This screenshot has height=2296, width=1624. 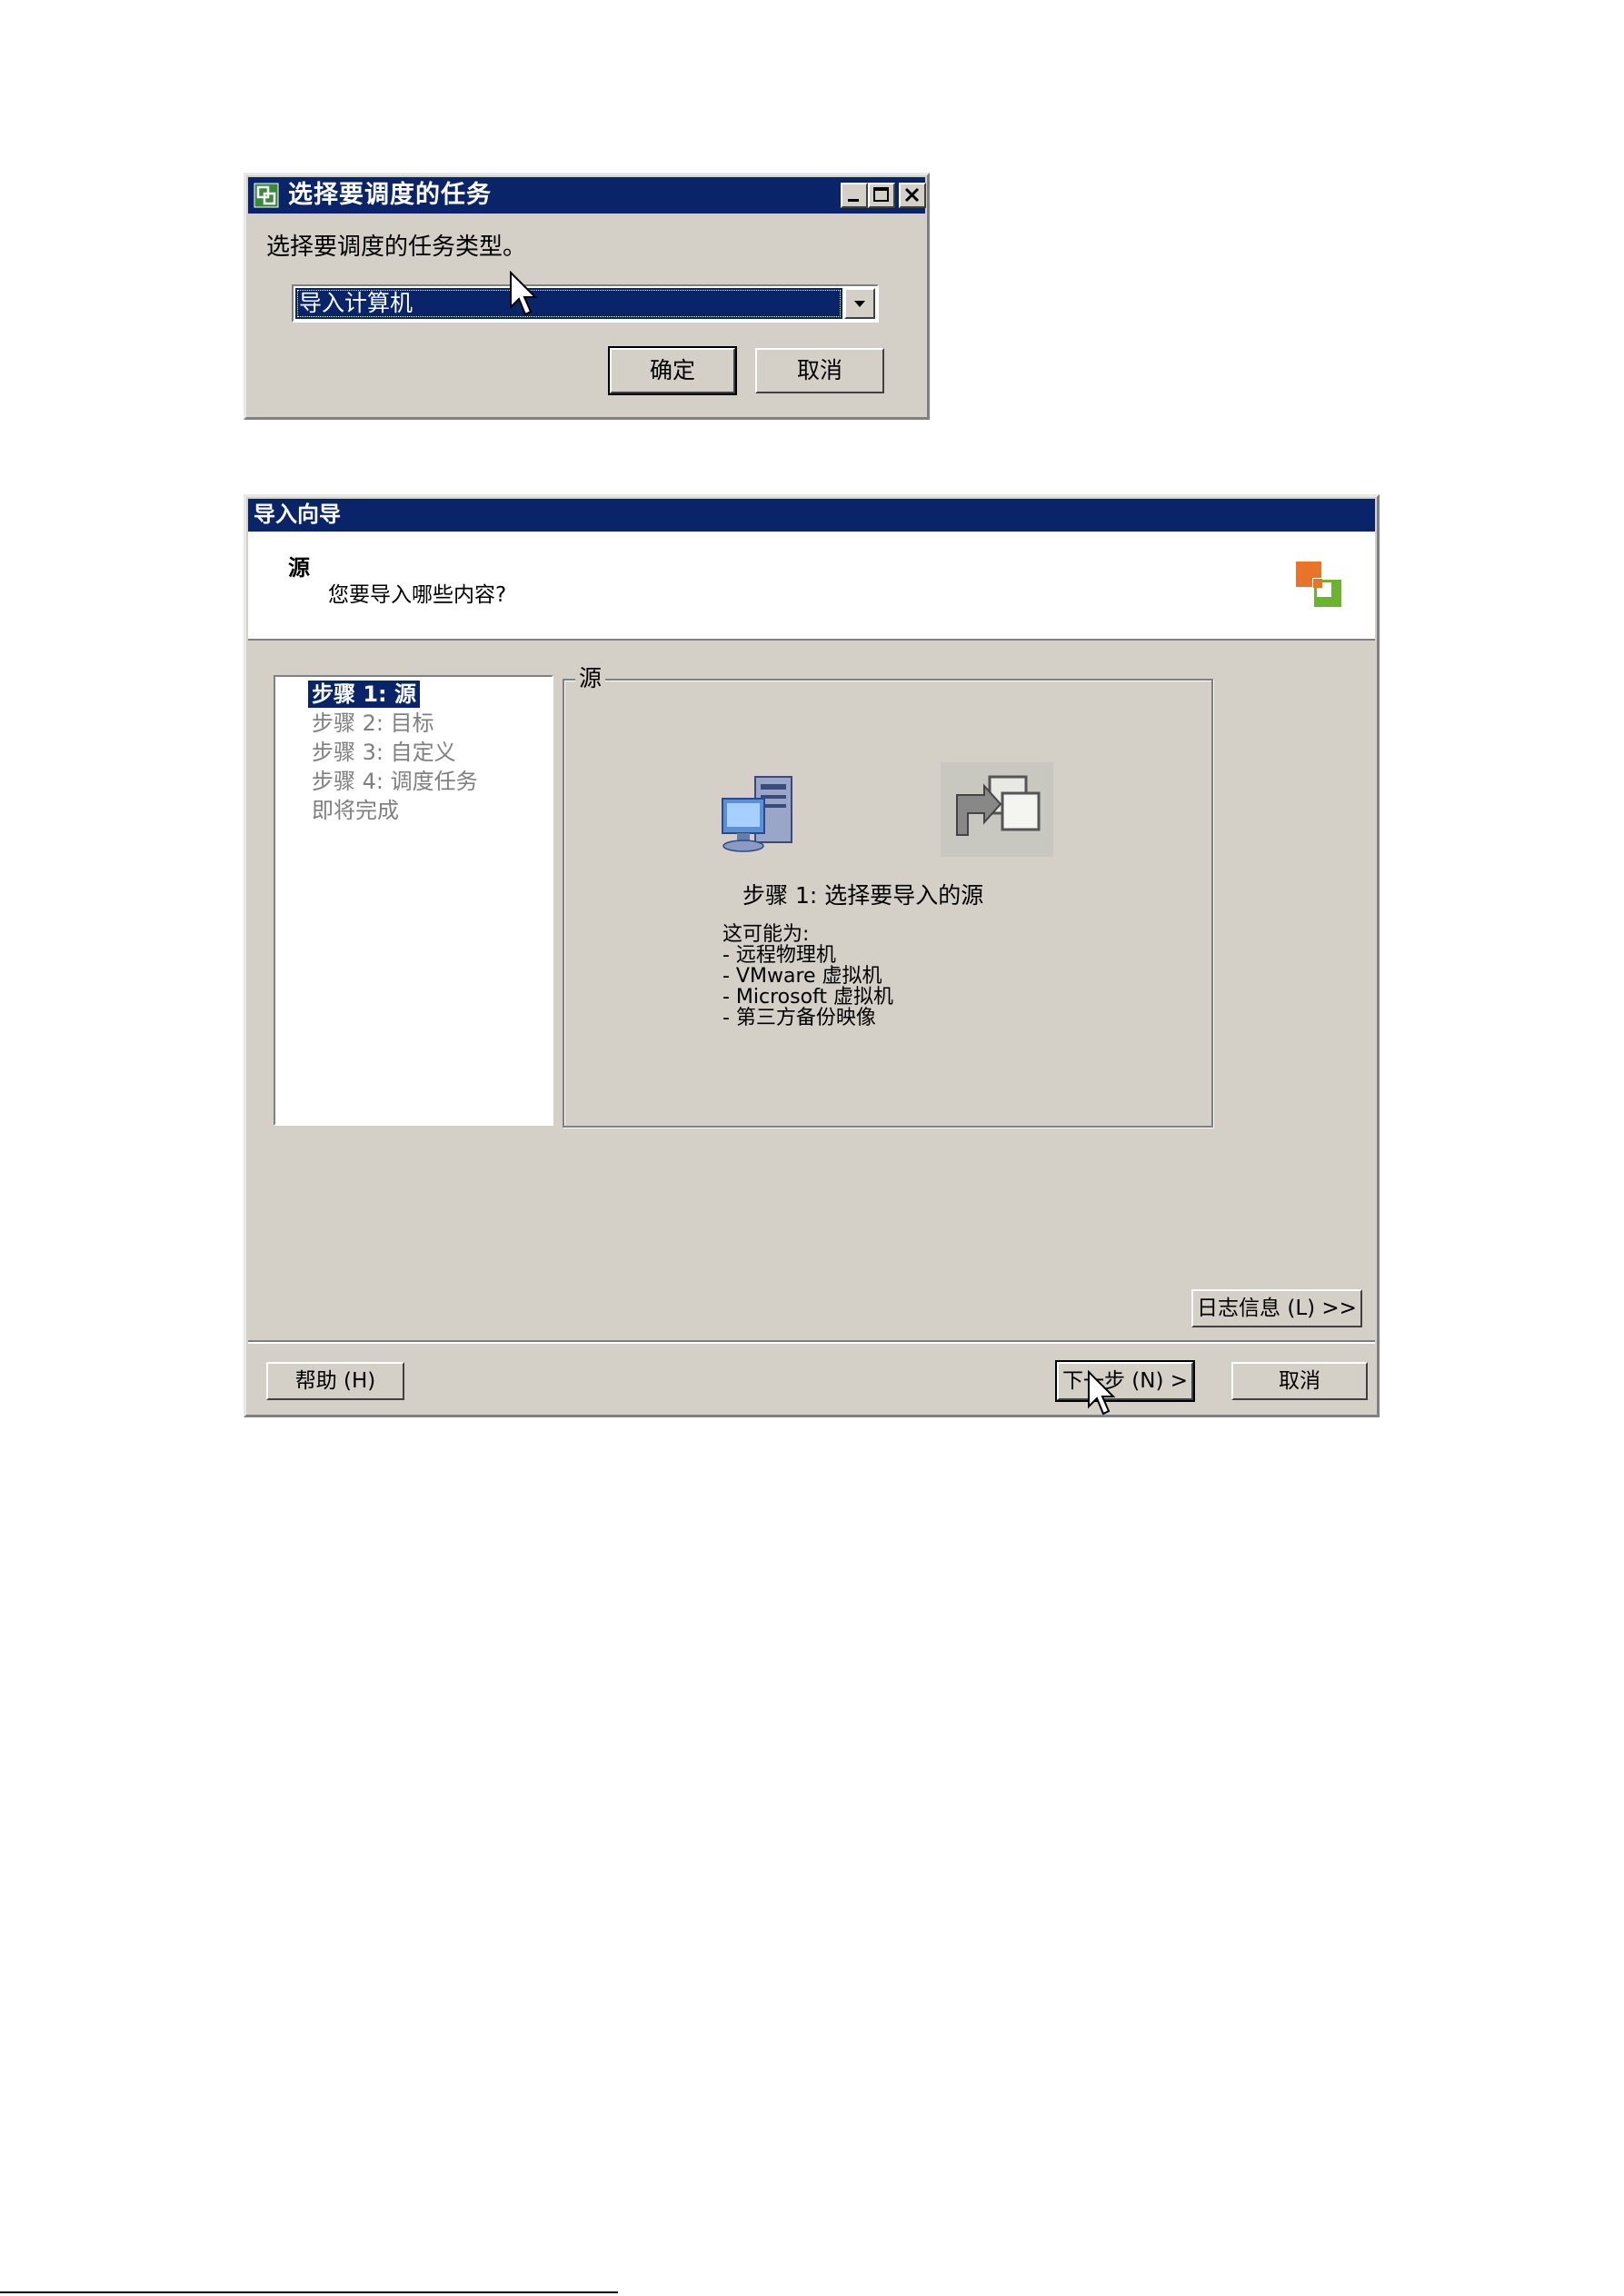 I want to click on cancel-button: 取消, so click(x=819, y=370).